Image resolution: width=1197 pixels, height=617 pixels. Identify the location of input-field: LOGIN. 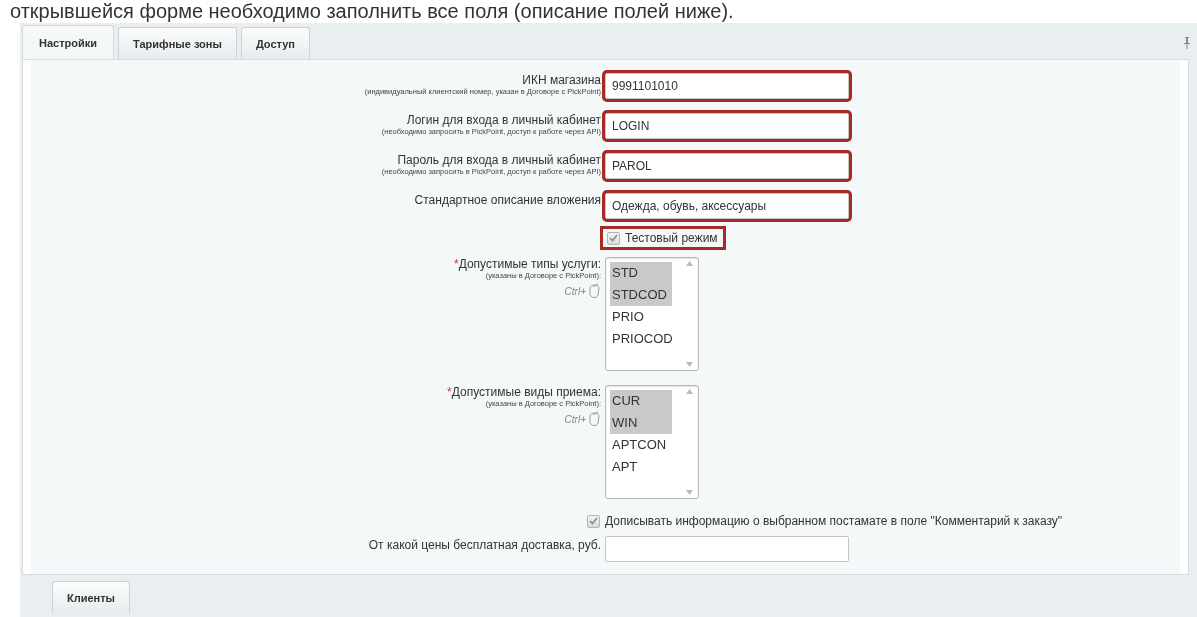
(727, 126).